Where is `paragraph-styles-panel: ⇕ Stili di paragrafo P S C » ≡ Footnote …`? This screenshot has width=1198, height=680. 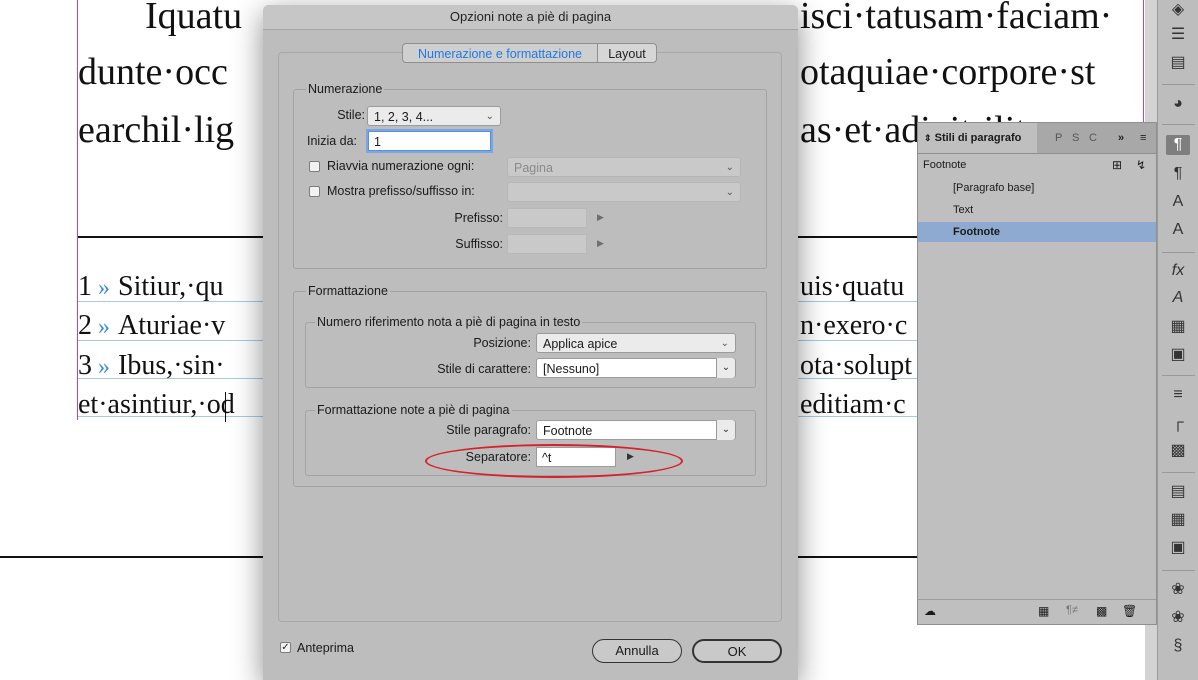
paragraph-styles-panel: ⇕ Stili di paragrafo P S C » ≡ Footnote … is located at coordinates (1037, 373).